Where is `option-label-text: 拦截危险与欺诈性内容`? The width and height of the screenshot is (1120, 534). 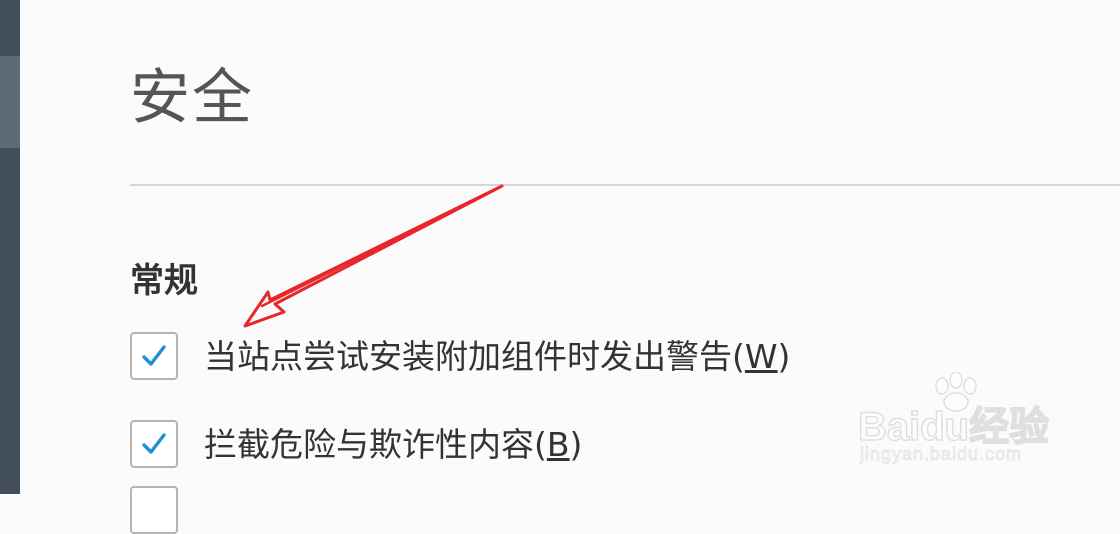 option-label-text: 拦截危险与欺诈性内容 is located at coordinates (369, 444).